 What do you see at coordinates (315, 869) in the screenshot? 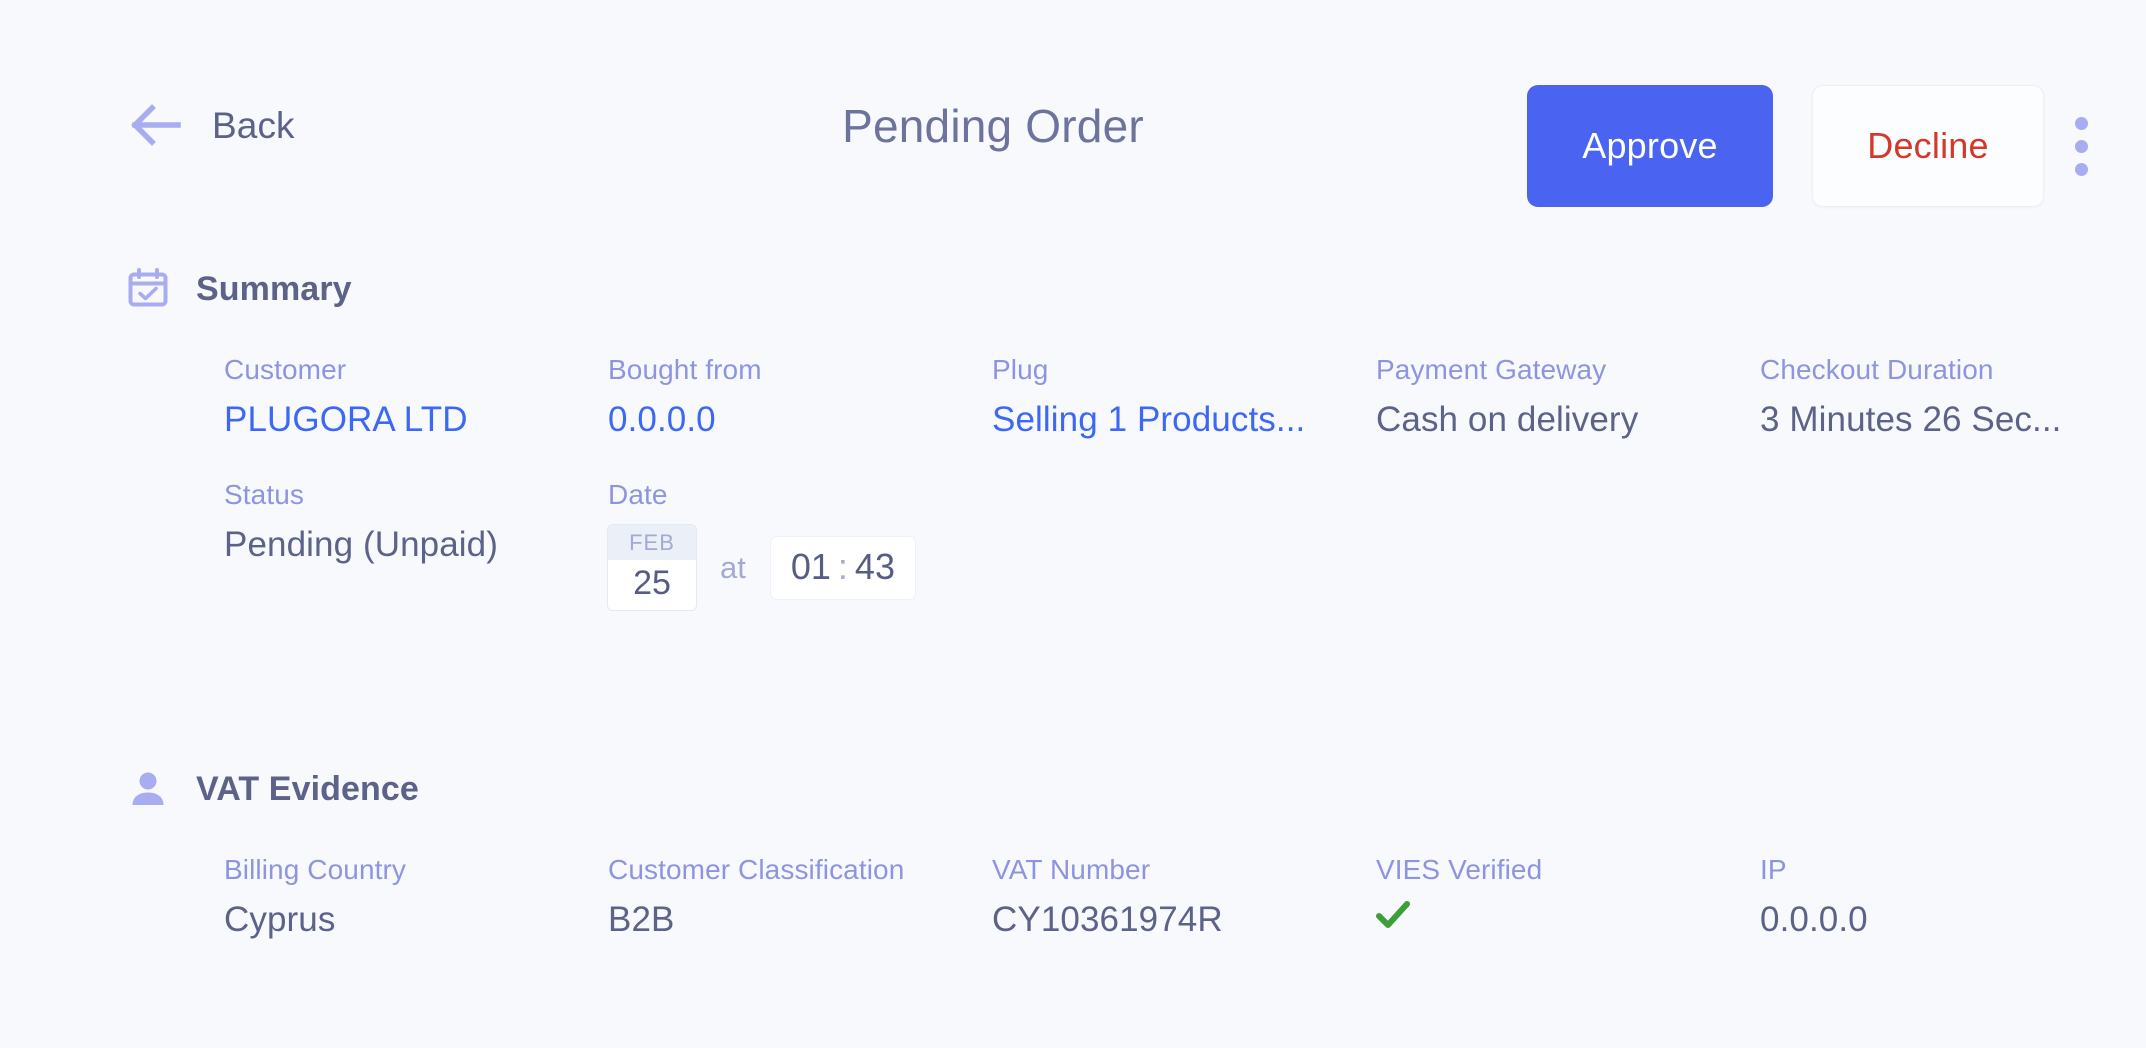
I see `field-billing-country-label: Billing Country` at bounding box center [315, 869].